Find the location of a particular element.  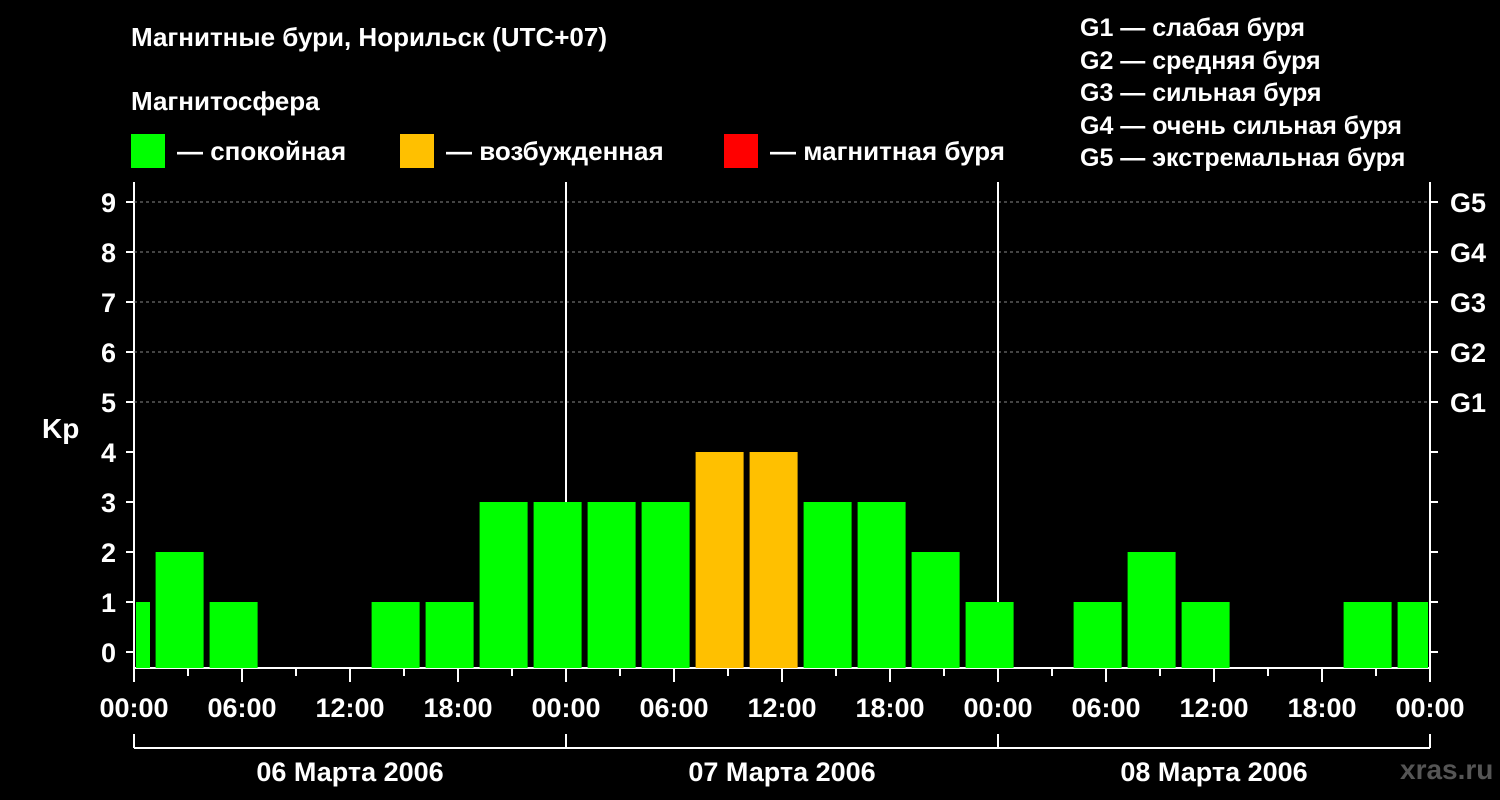

watermark: xras.ru is located at coordinates (1447, 769).